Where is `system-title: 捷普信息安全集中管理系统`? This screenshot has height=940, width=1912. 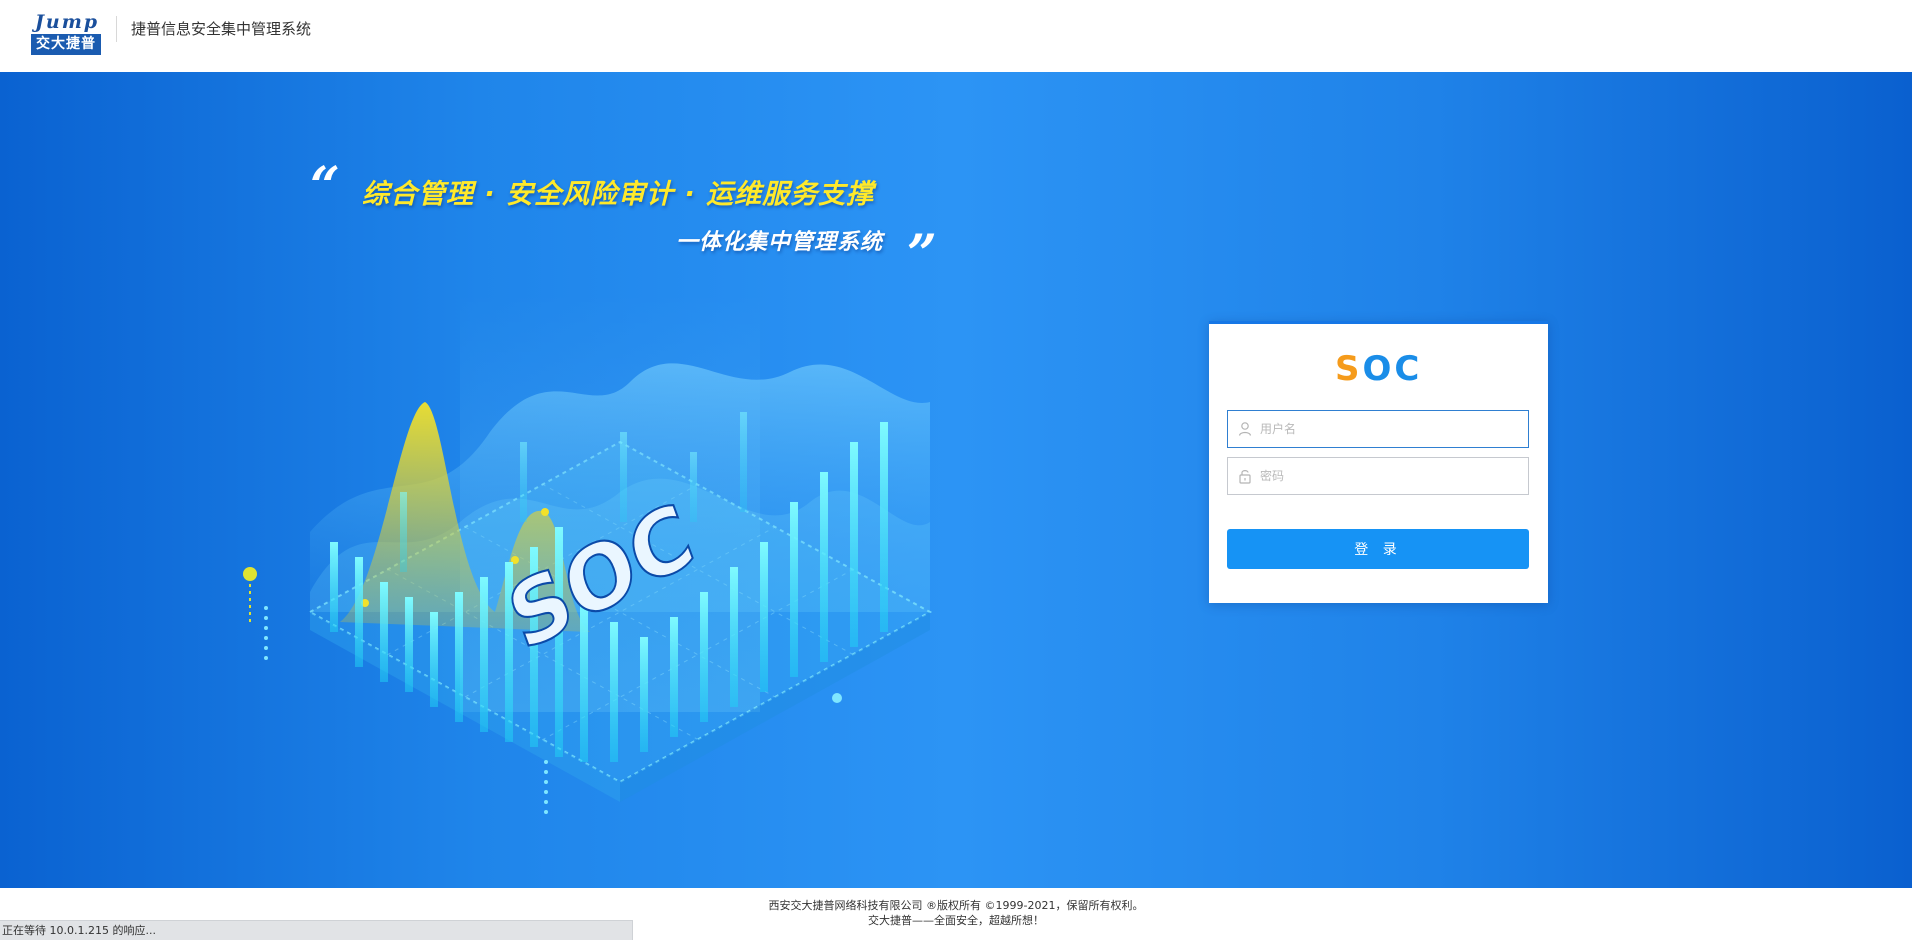 system-title: 捷普信息安全集中管理系统 is located at coordinates (221, 29).